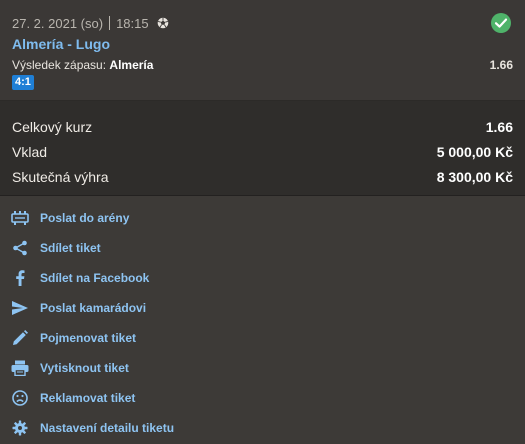  What do you see at coordinates (70, 248) in the screenshot?
I see `action-label: Sdílet tiket` at bounding box center [70, 248].